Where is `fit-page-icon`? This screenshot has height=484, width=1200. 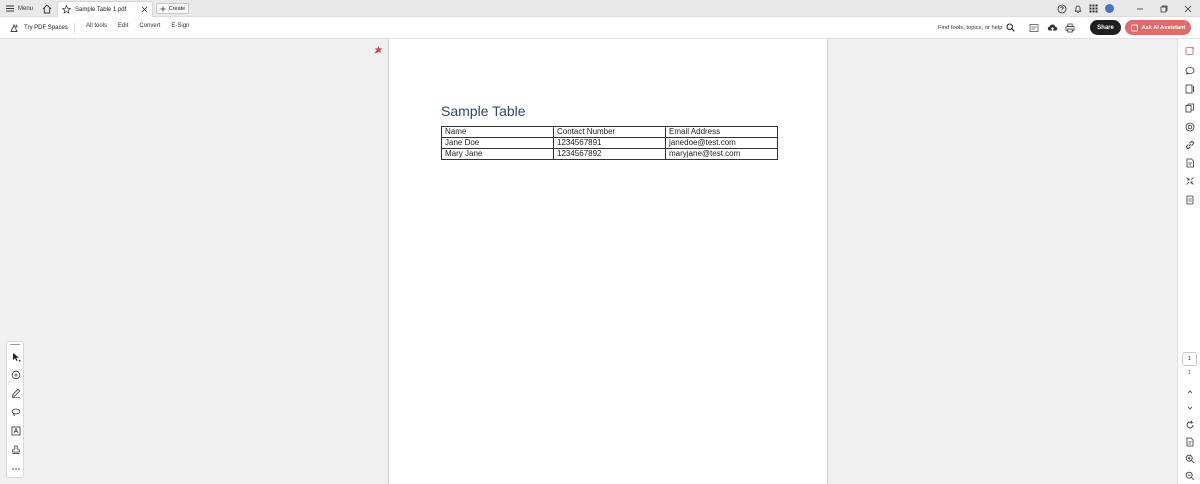
fit-page-icon is located at coordinates (1189, 441).